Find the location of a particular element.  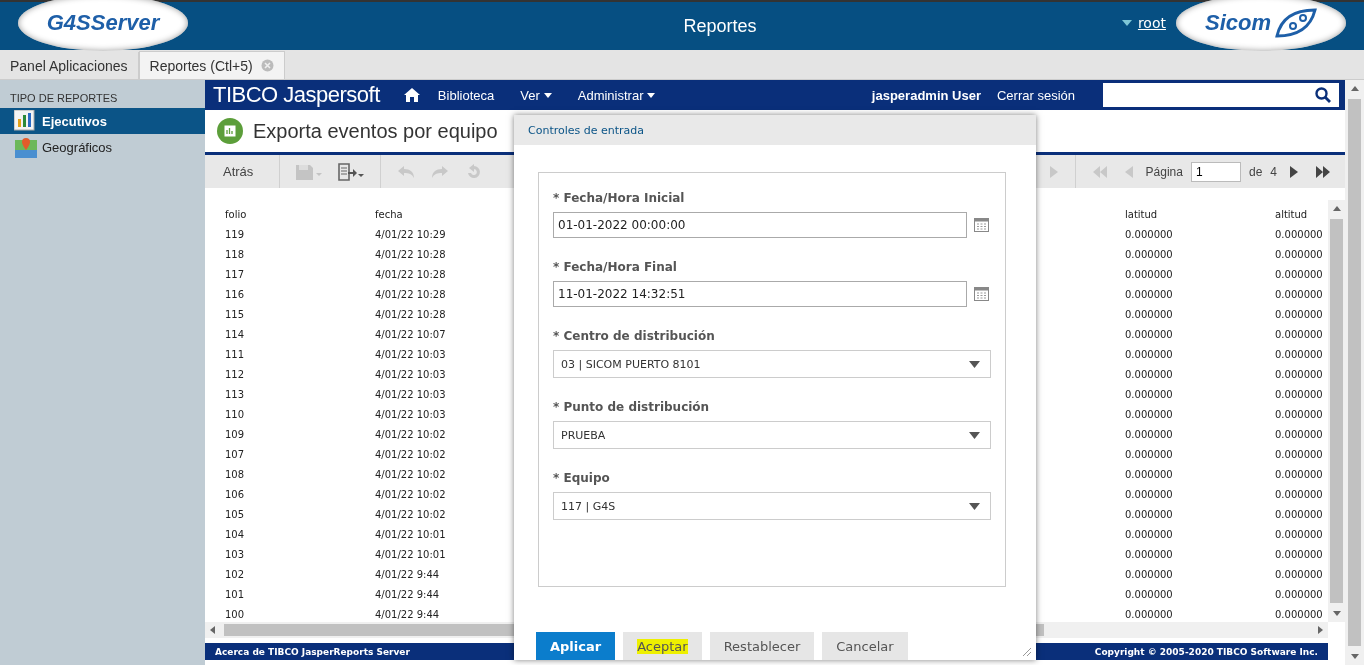

dialog-button: Aplicar is located at coordinates (576, 646).